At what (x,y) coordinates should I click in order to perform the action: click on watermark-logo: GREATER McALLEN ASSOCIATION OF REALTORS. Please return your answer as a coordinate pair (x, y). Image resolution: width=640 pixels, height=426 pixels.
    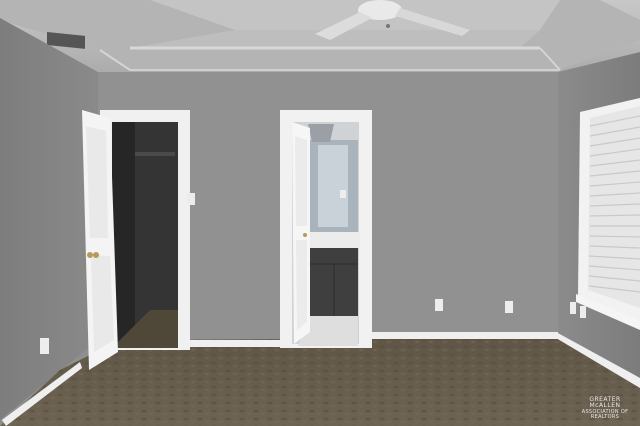
    Looking at the image, I should click on (605, 408).